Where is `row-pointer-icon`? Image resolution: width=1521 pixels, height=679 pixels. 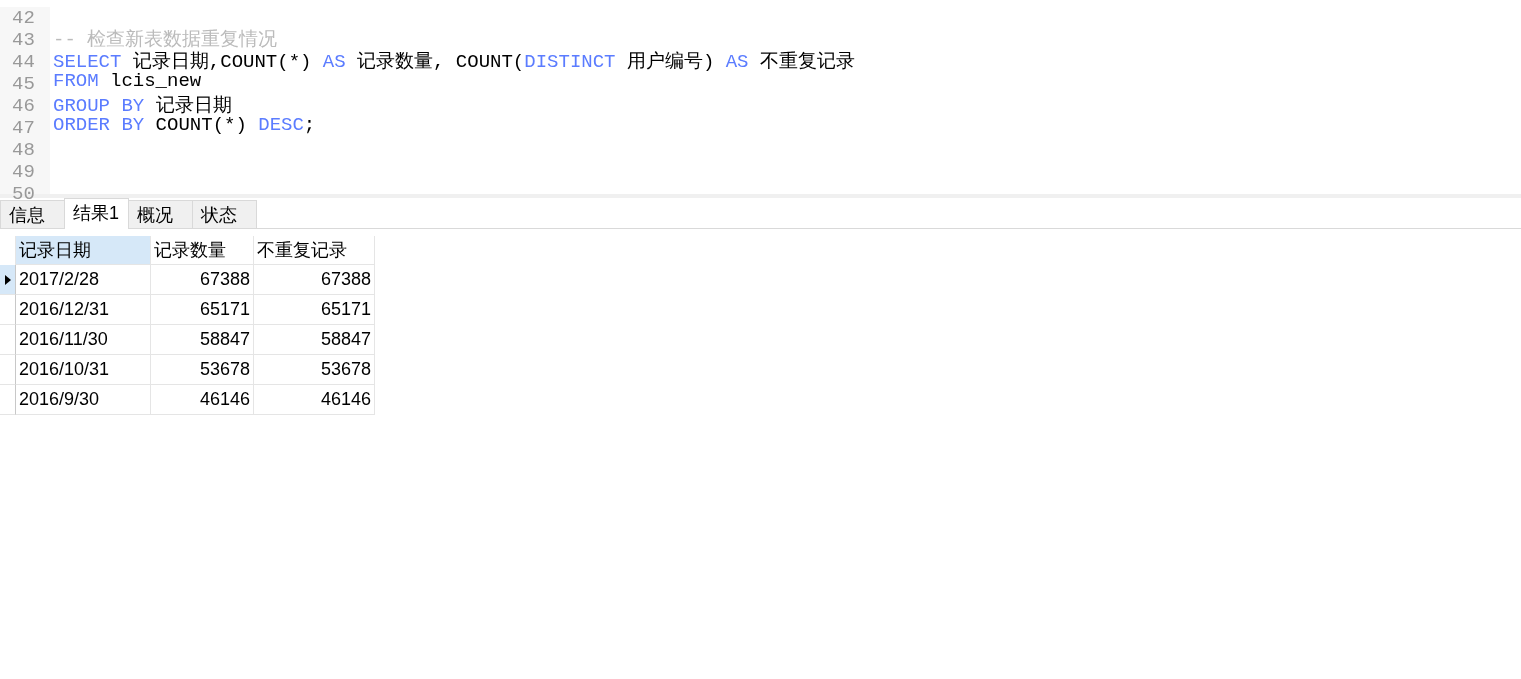 row-pointer-icon is located at coordinates (7, 279).